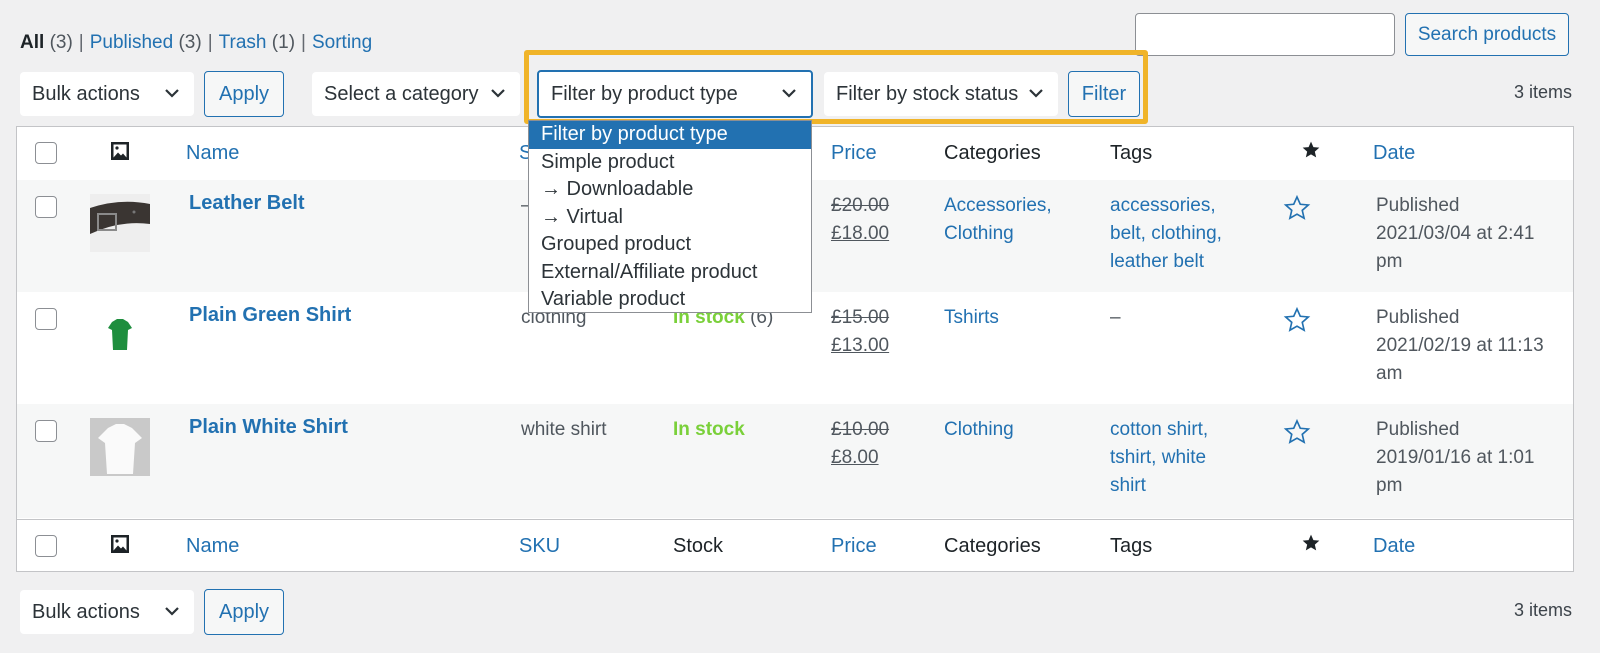  What do you see at coordinates (709, 429) in the screenshot?
I see `stock-cell: In stock` at bounding box center [709, 429].